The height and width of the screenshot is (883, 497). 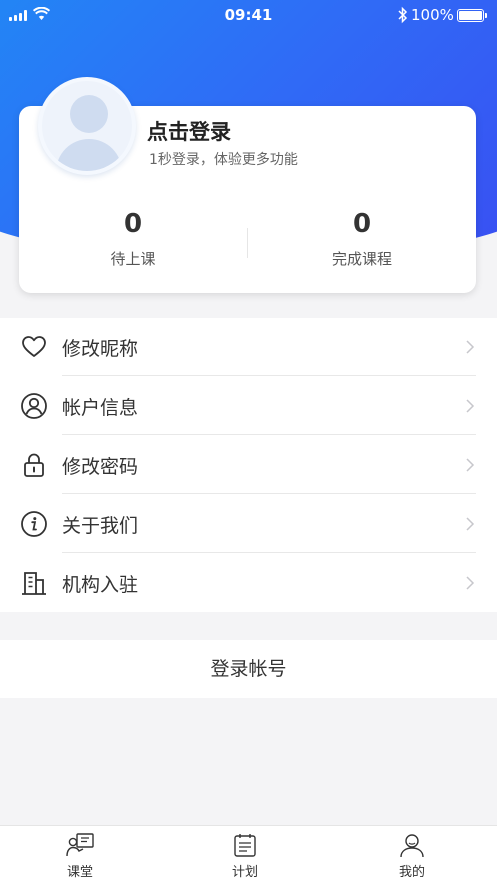 I want to click on stat-divider, so click(x=247, y=243).